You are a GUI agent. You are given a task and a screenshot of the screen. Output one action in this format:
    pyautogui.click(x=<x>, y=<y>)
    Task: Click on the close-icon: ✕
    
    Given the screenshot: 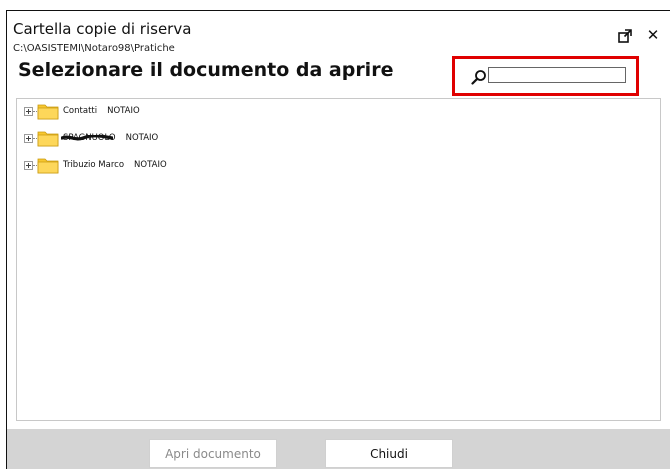 What is the action you would take?
    pyautogui.click(x=653, y=35)
    